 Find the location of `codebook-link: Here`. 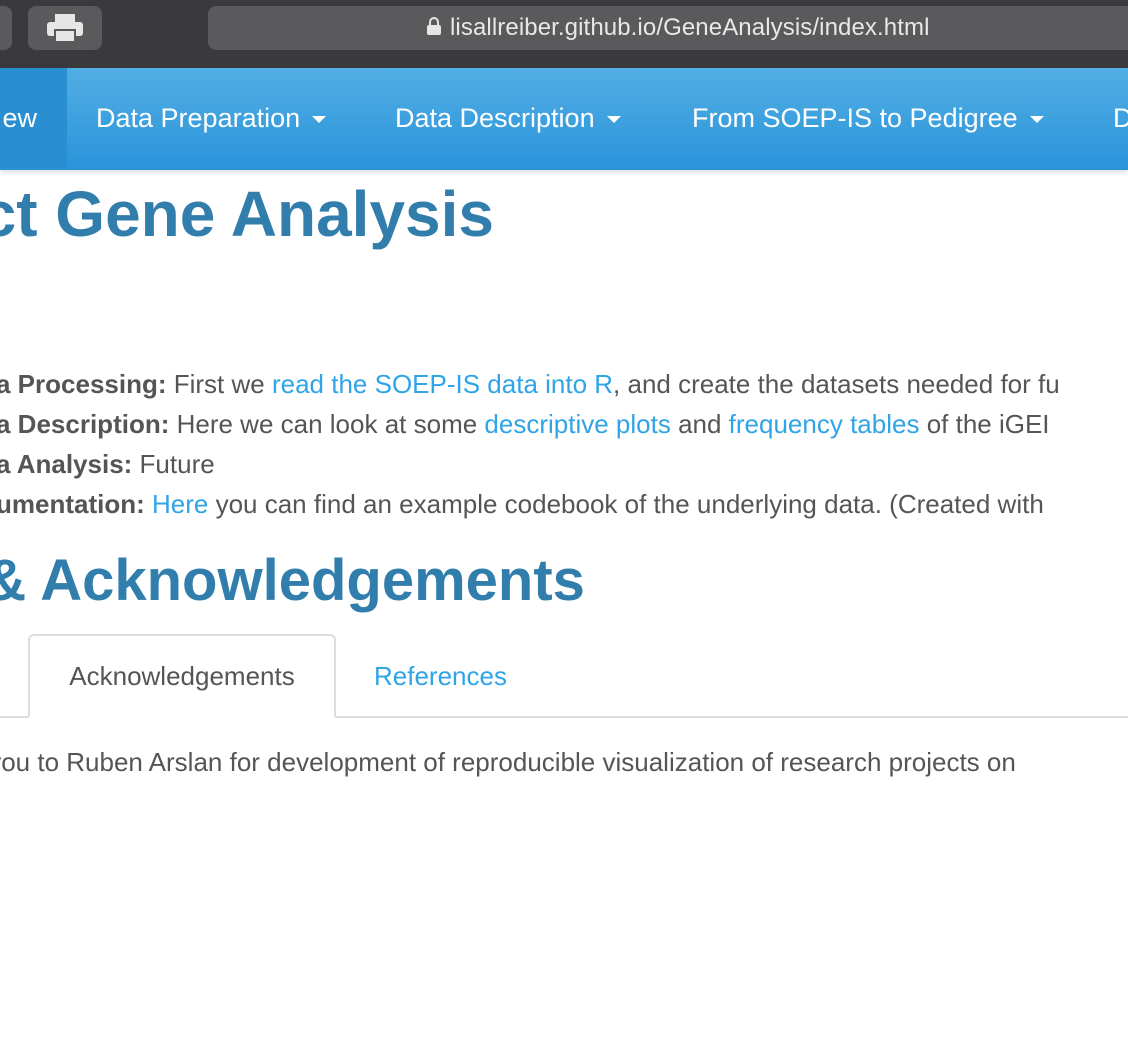

codebook-link: Here is located at coordinates (180, 504).